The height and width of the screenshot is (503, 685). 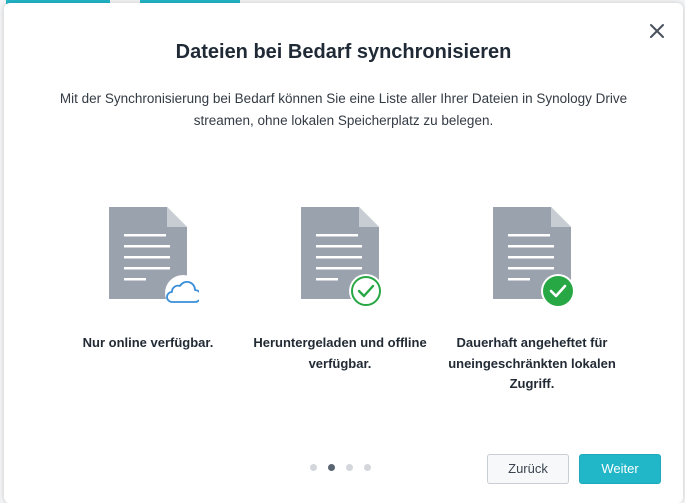 What do you see at coordinates (148, 342) in the screenshot?
I see `feature-label: Nur online verfügbar.` at bounding box center [148, 342].